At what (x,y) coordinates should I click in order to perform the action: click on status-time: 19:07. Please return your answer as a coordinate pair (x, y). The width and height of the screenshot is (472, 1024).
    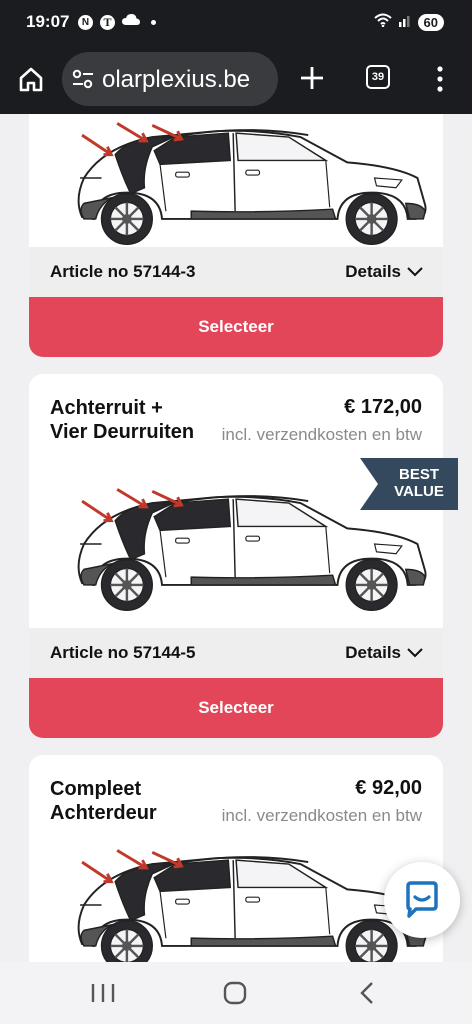
    Looking at the image, I should click on (48, 21).